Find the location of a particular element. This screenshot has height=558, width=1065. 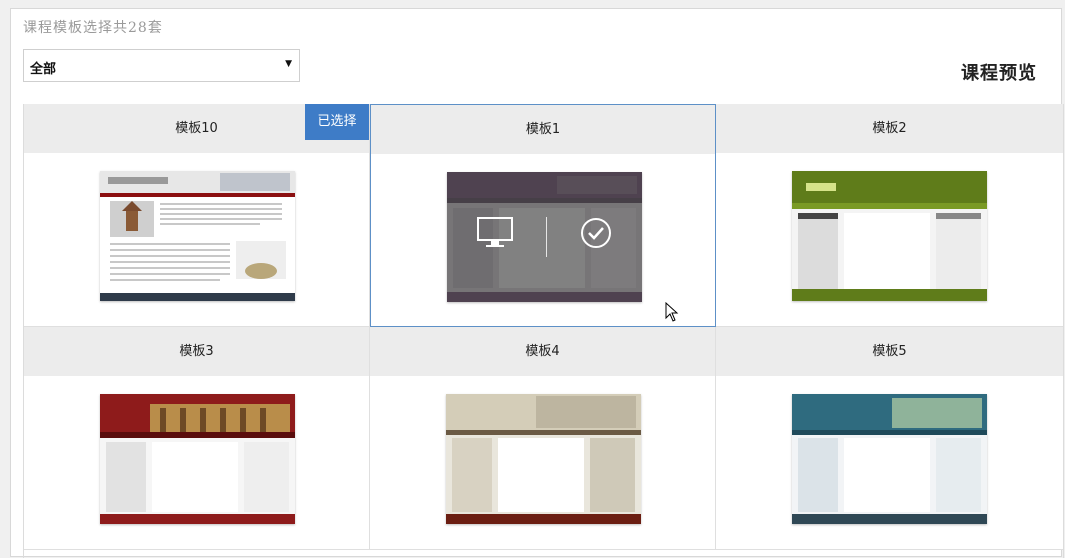

template-card-4: 模板4 is located at coordinates (543, 438).